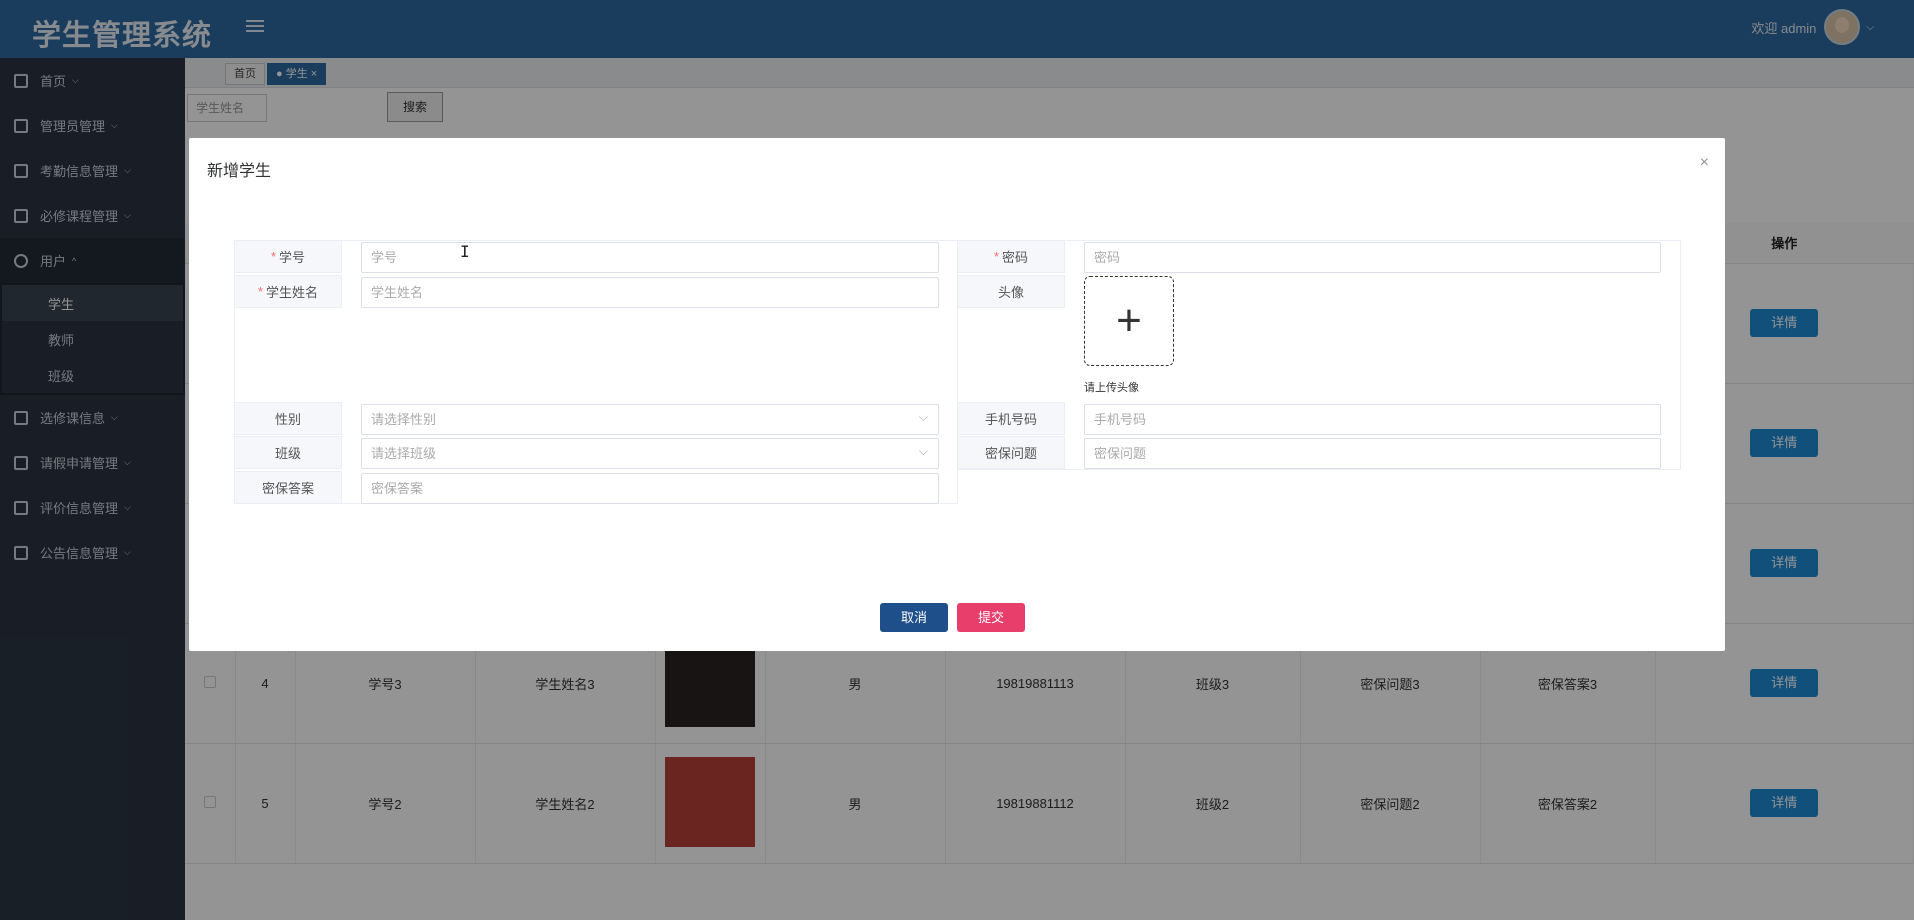 The width and height of the screenshot is (1914, 920). I want to click on dialog-title: 新增学生, so click(239, 171).